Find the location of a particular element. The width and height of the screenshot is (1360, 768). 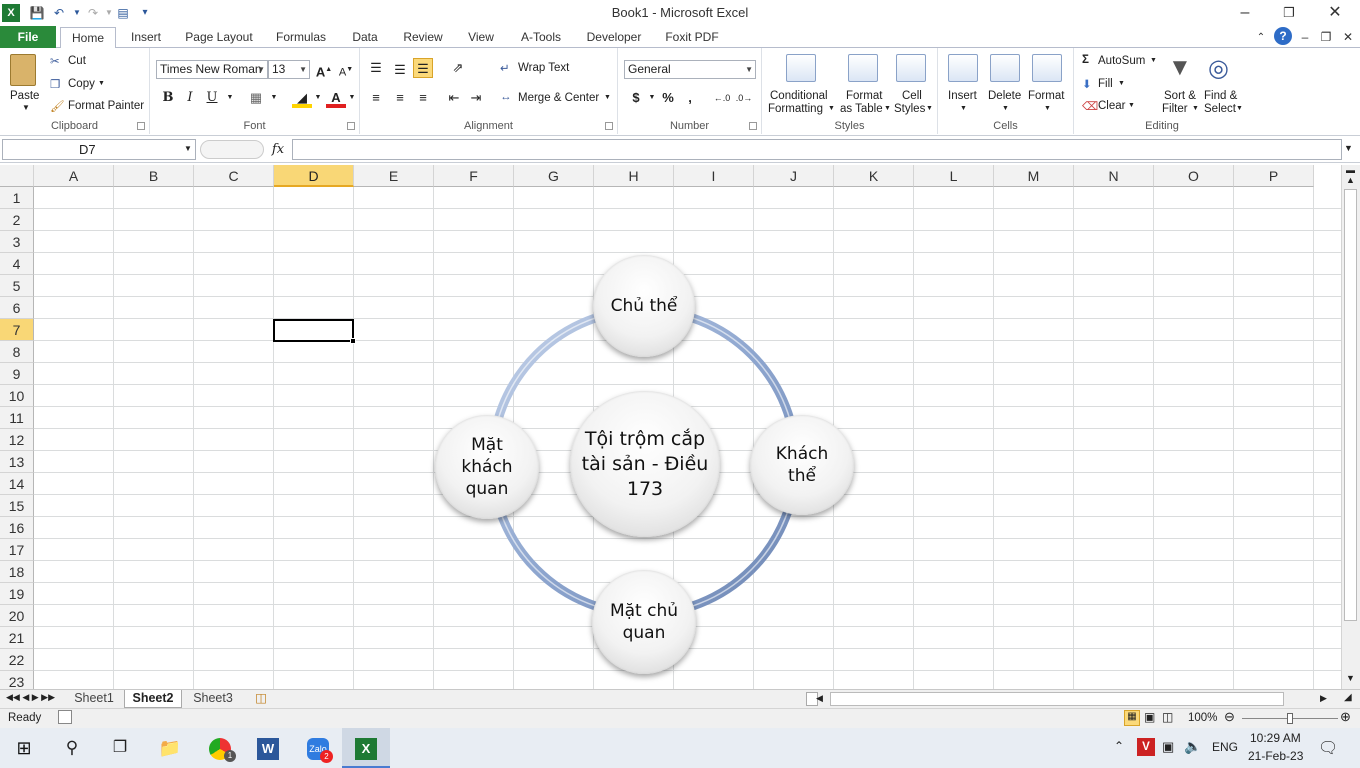

split-box-icon: ▬ is located at coordinates (1350, 170).